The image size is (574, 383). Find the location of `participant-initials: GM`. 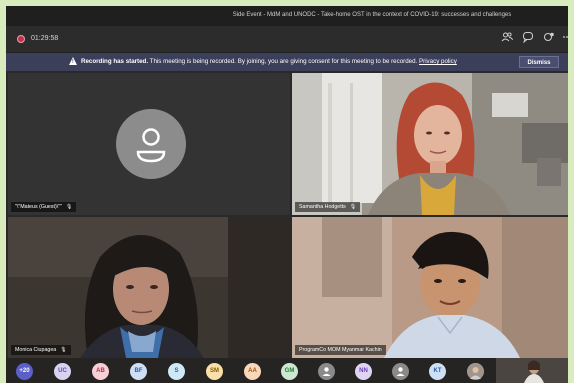

participant-initials: GM is located at coordinates (289, 371).